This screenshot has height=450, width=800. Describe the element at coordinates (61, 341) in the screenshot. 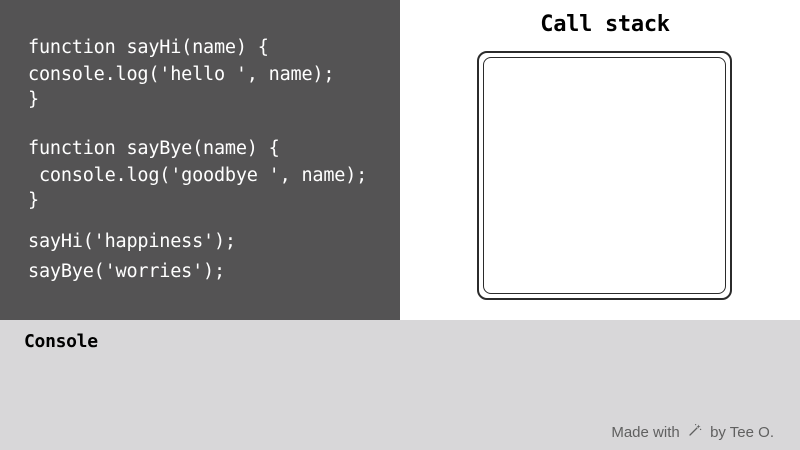

I see `console-title: Console` at that location.